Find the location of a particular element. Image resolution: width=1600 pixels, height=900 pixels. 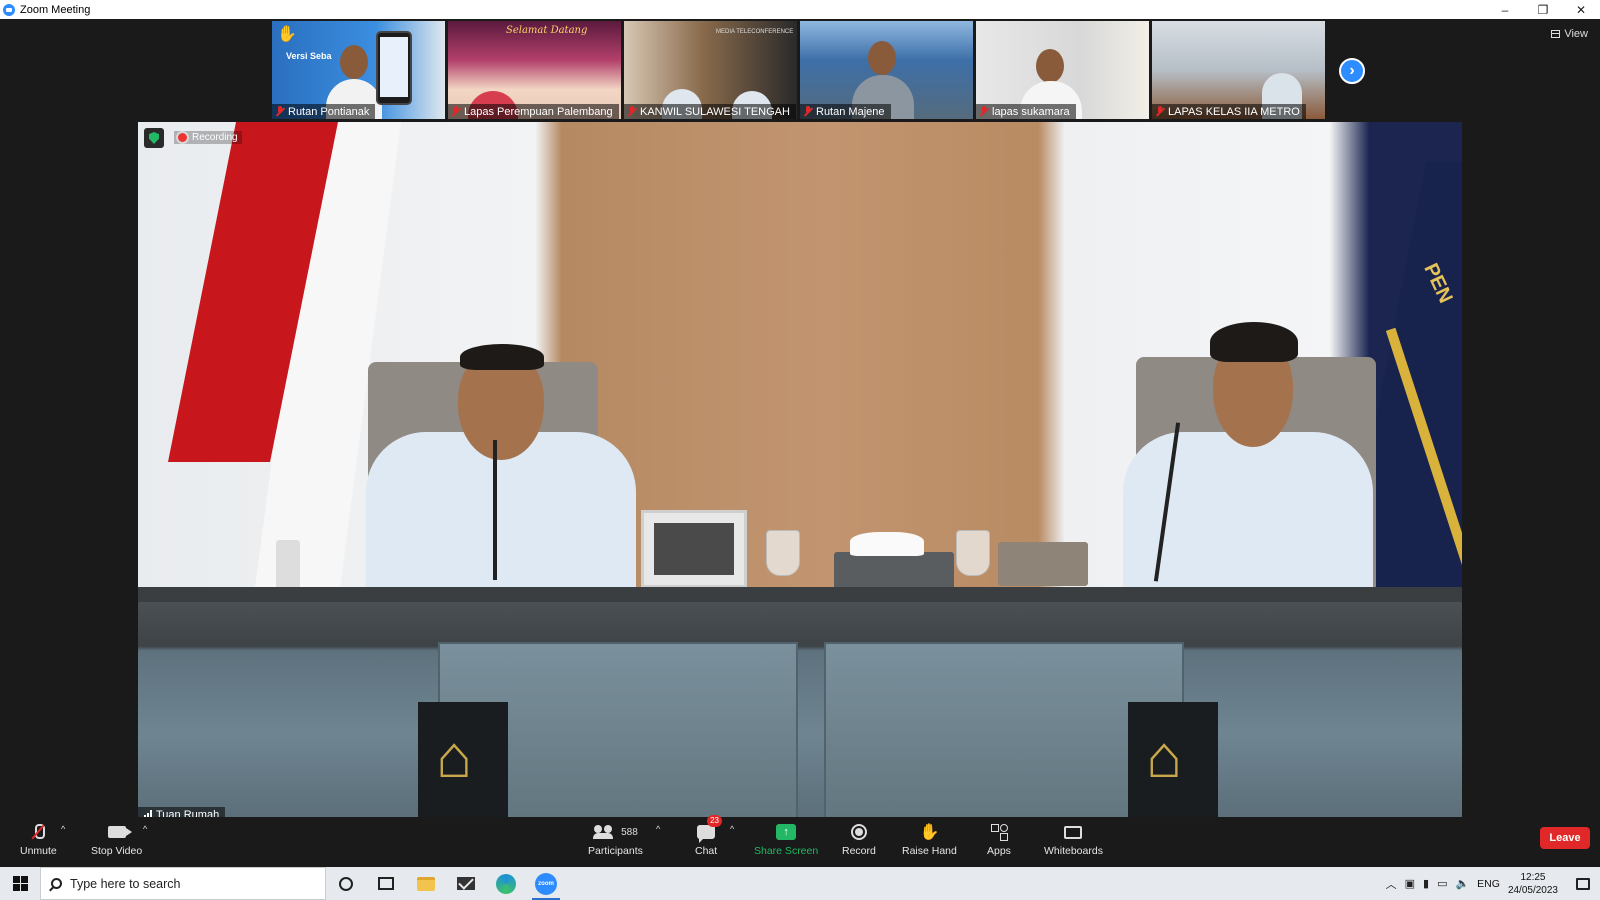

file-explorer-button is located at coordinates (426, 883).